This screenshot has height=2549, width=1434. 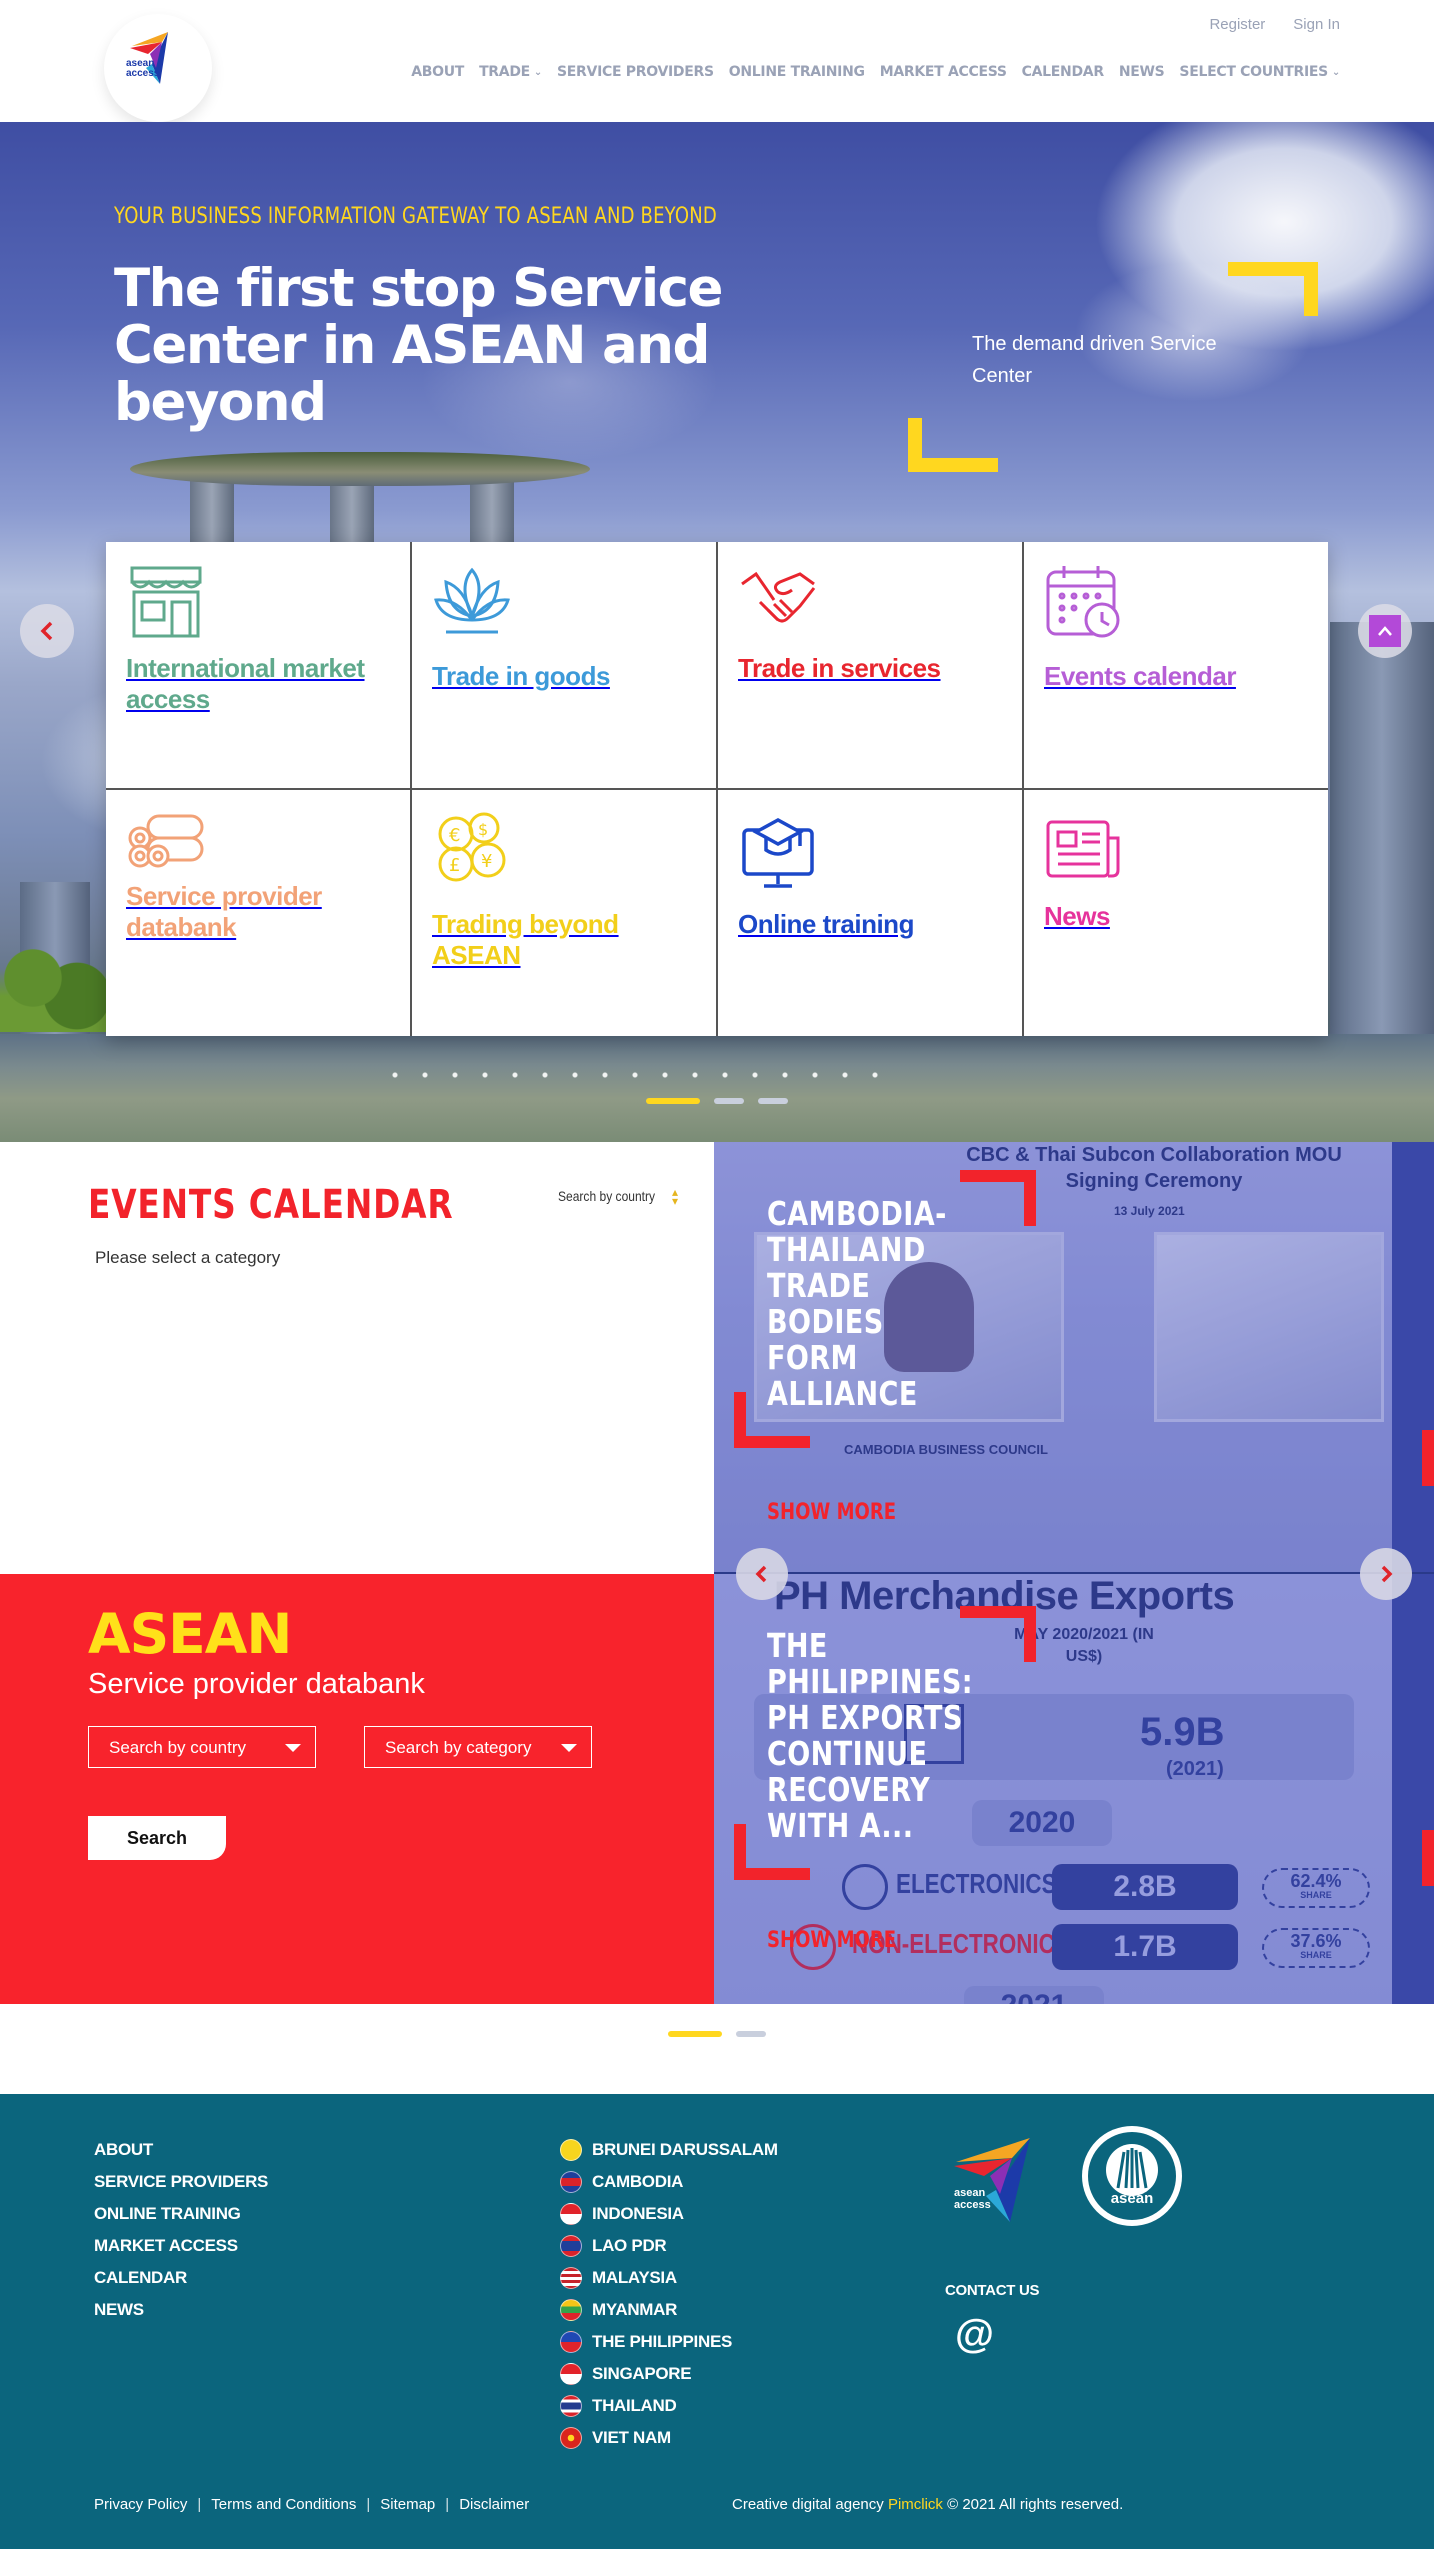 I want to click on tile-label: Trade in services, so click(x=839, y=668).